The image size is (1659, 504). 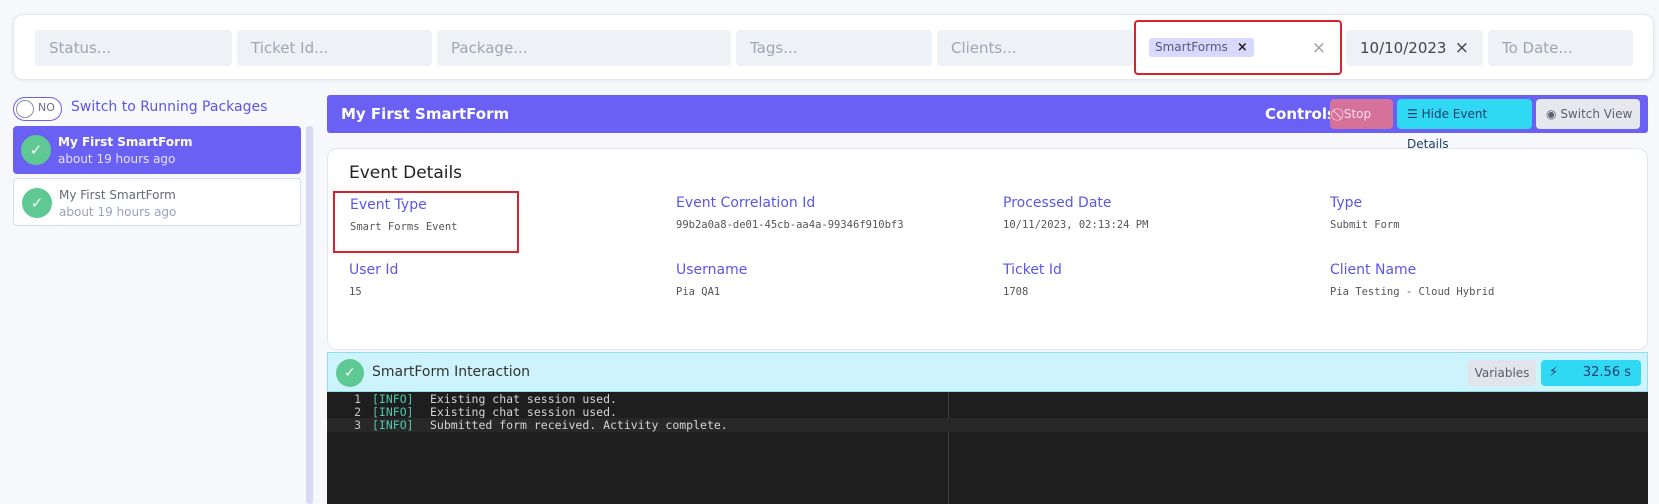 What do you see at coordinates (746, 203) in the screenshot?
I see `detail-key: Event Correlation Id` at bounding box center [746, 203].